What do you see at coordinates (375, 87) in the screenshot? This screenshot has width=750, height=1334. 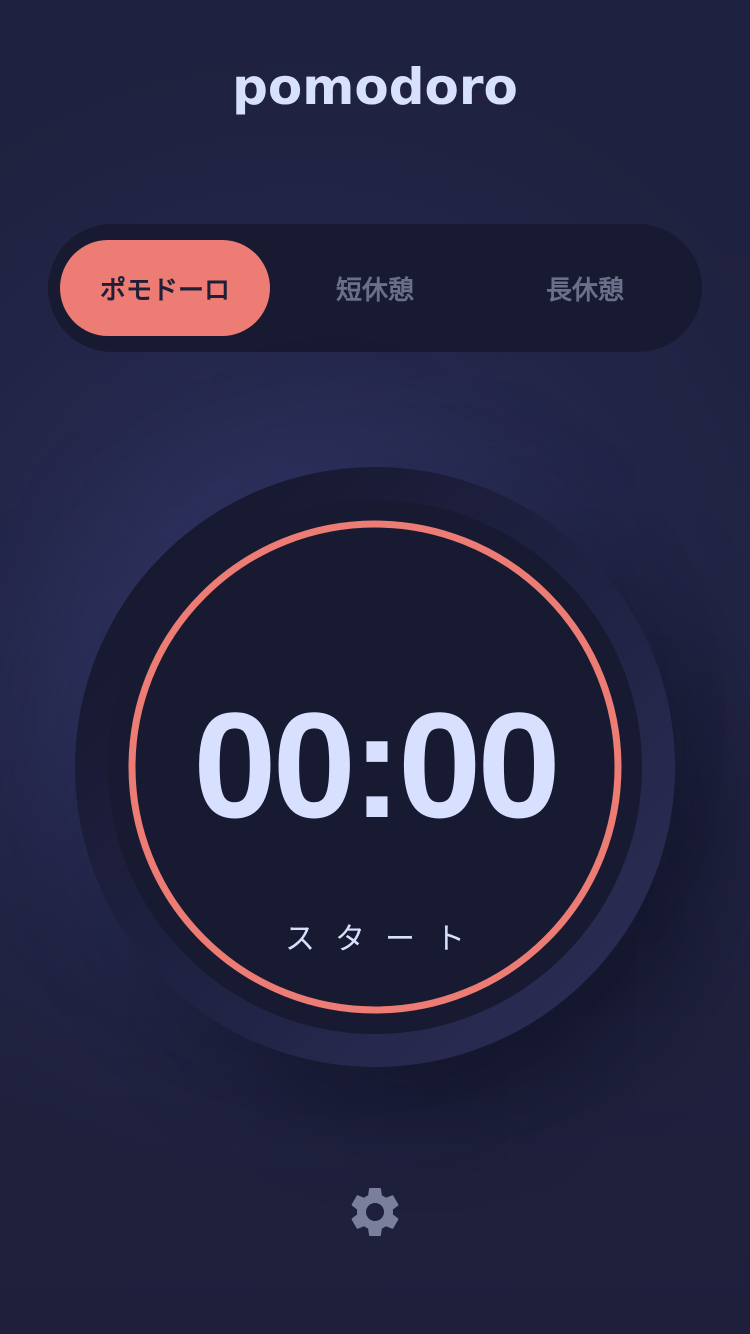 I see `app-title: pomodoro` at bounding box center [375, 87].